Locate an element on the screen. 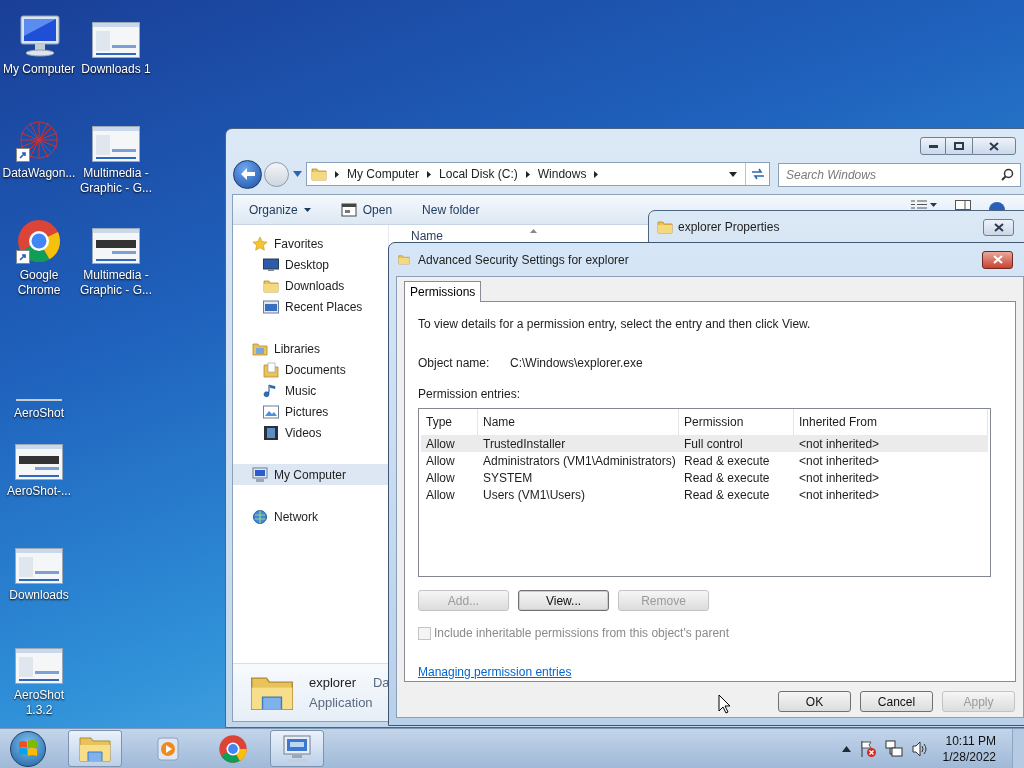 This screenshot has height=768, width=1024. file-type: Application is located at coordinates (341, 702).